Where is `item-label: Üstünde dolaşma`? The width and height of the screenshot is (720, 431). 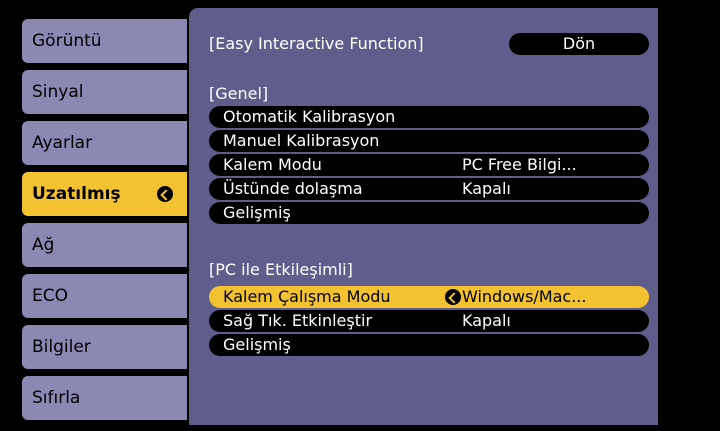
item-label: Üstünde dolaşma is located at coordinates (293, 188).